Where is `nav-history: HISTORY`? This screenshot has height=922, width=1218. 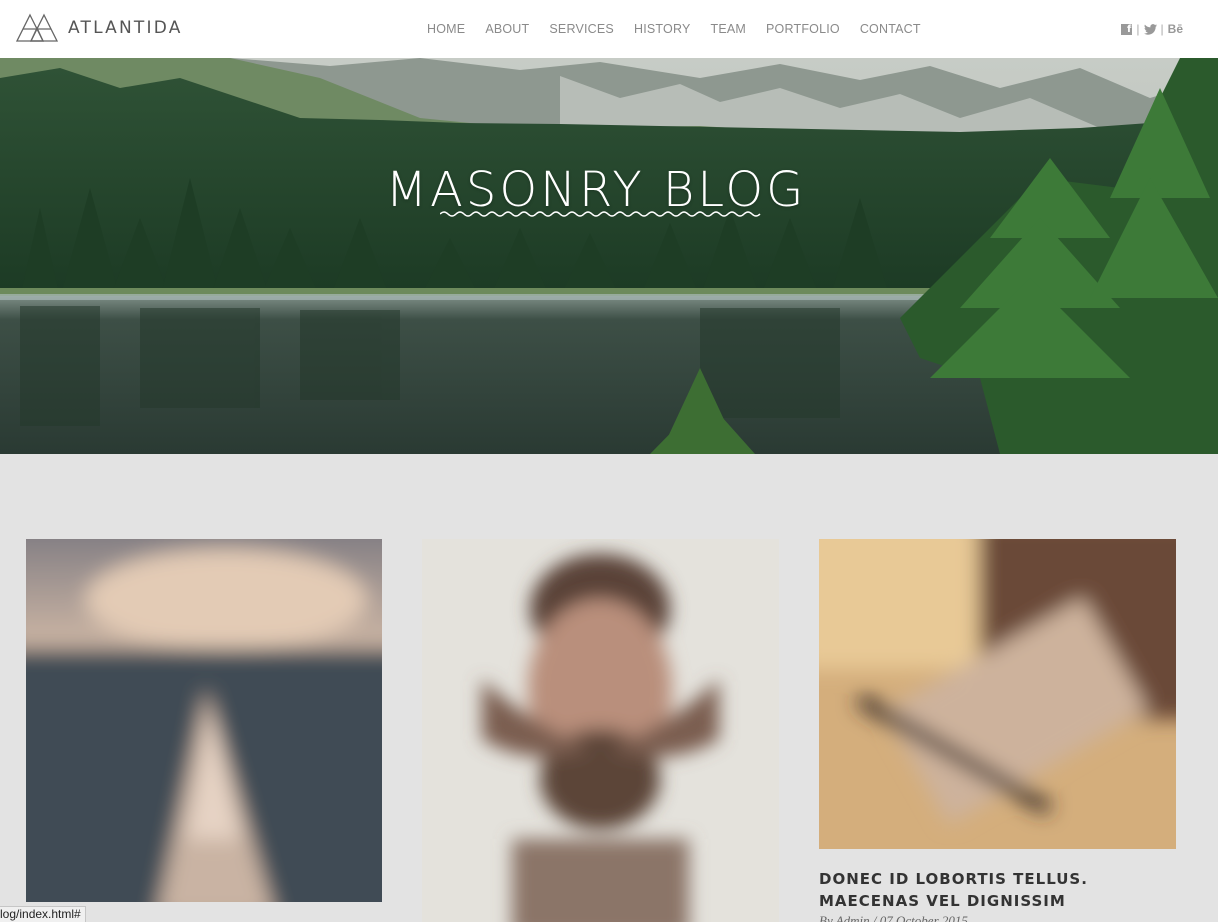 nav-history: HISTORY is located at coordinates (662, 29).